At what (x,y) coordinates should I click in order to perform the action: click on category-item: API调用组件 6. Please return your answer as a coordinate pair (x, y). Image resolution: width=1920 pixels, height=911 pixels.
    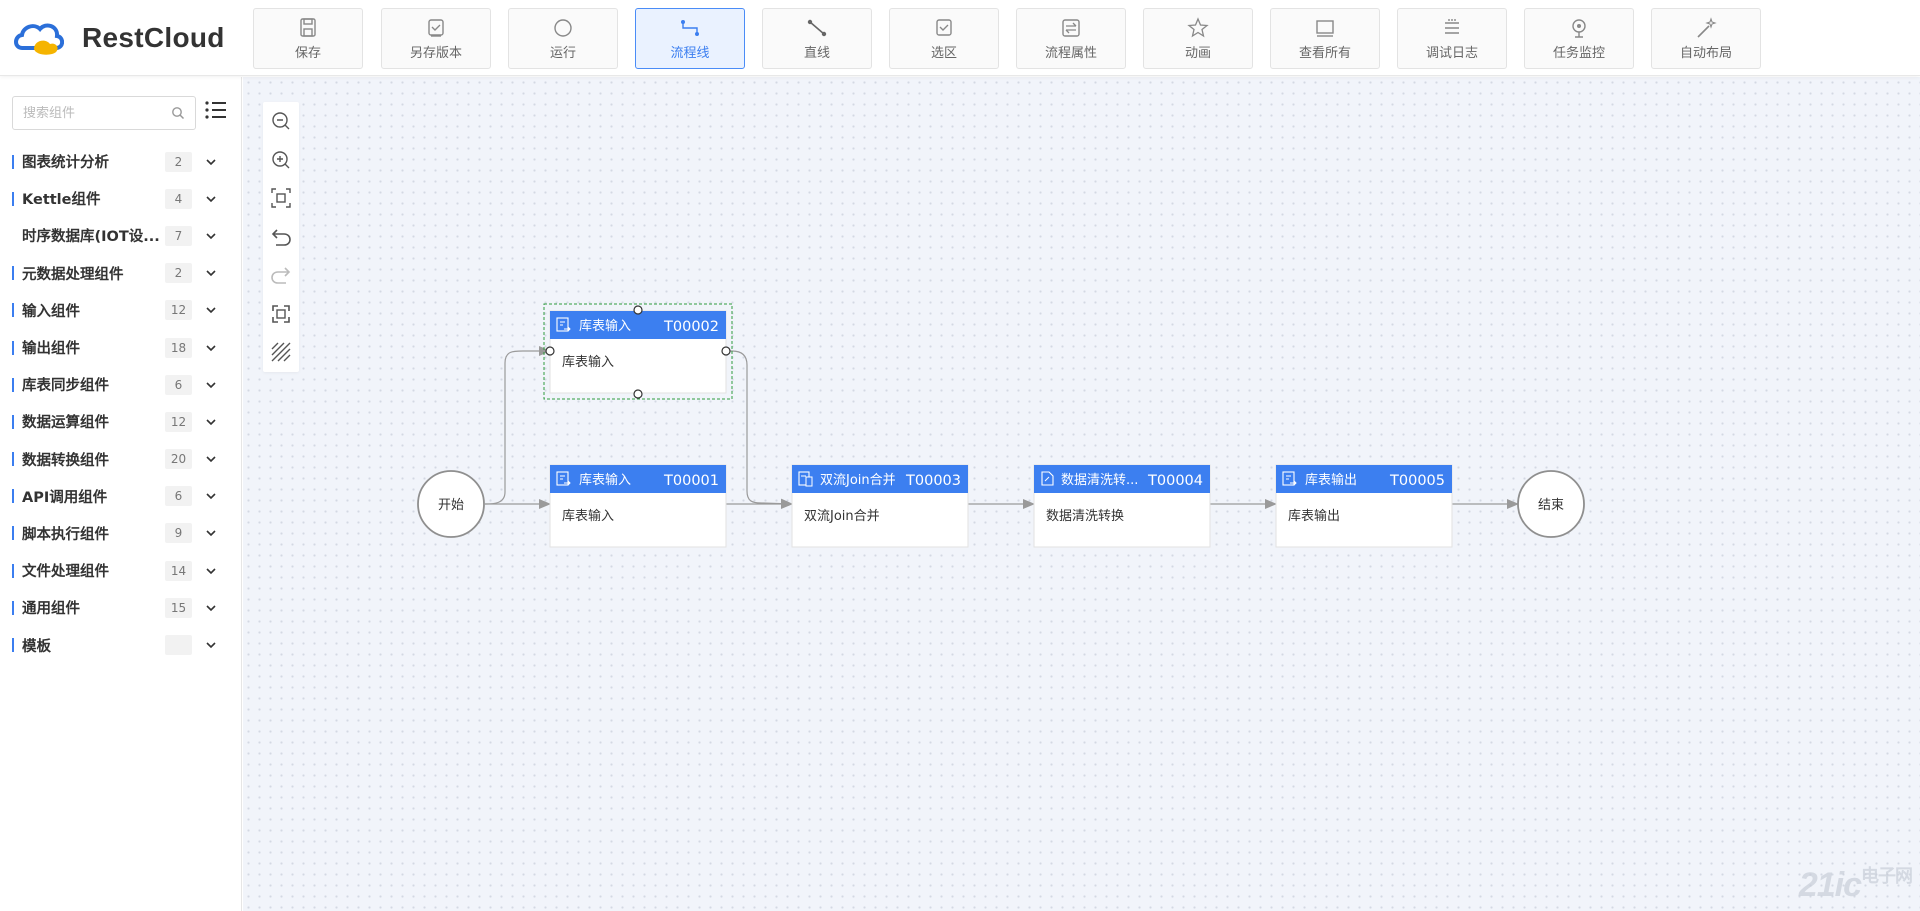
    Looking at the image, I should click on (121, 496).